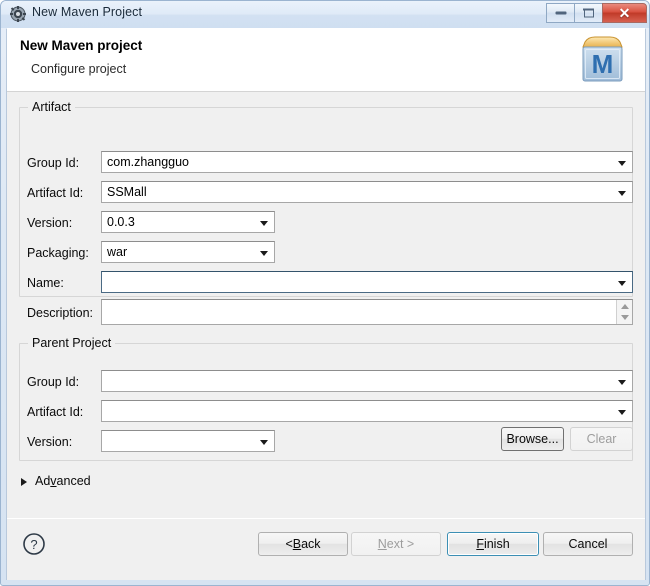 The width and height of the screenshot is (650, 586). Describe the element at coordinates (367, 312) in the screenshot. I see `artifact-description-input` at that location.